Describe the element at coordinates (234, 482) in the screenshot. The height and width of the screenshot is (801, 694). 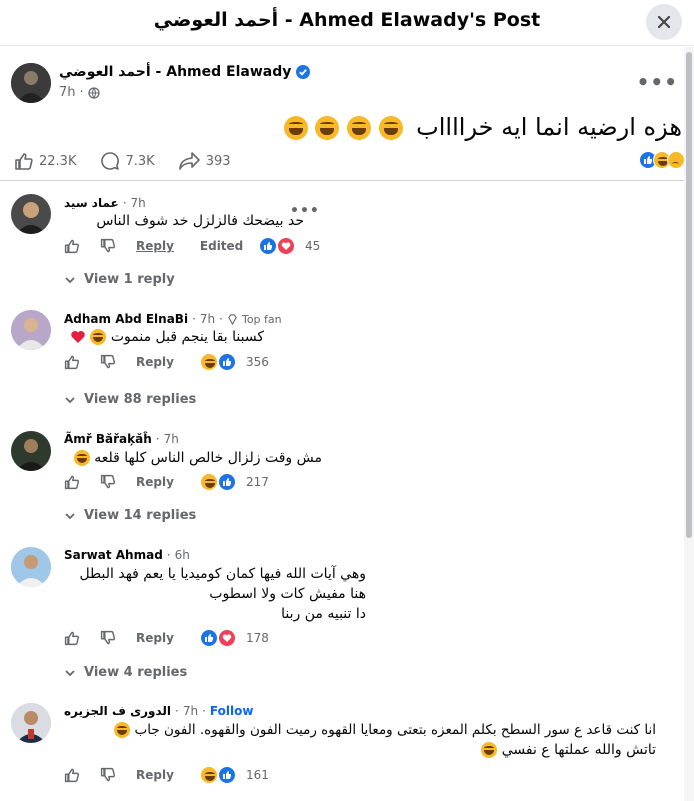
I see `comment-reactions: 217` at that location.